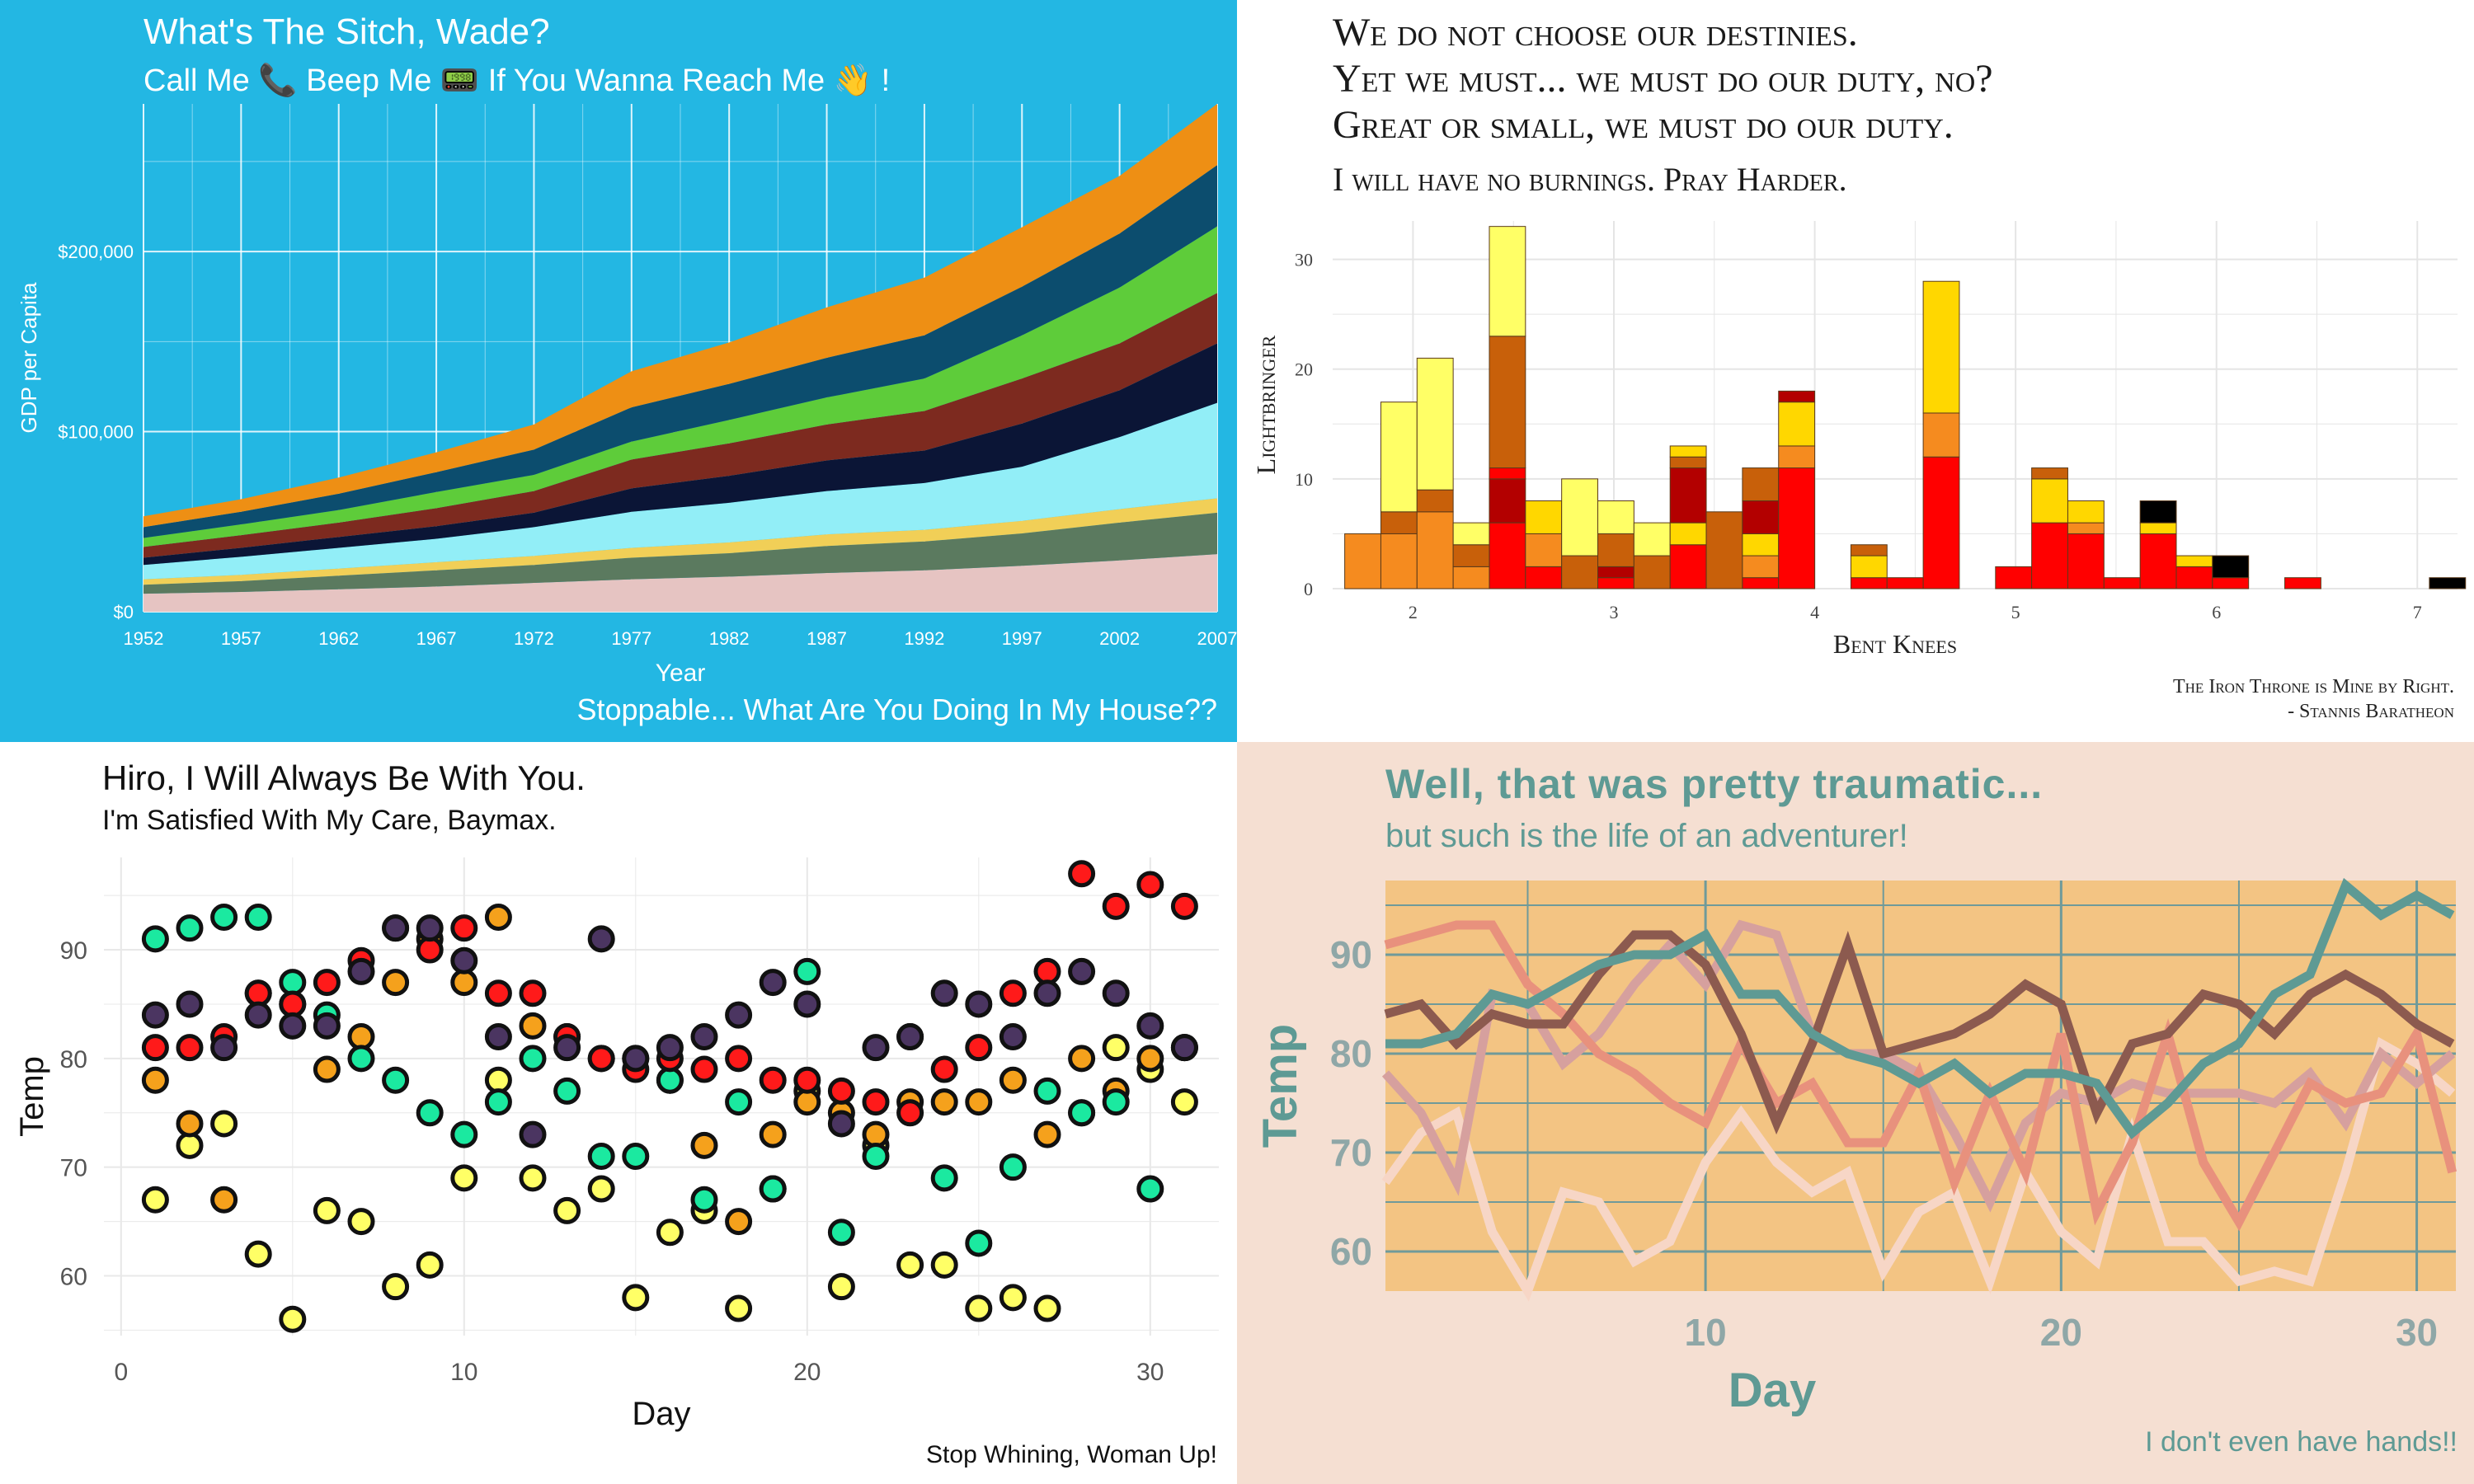 This screenshot has width=2474, height=1484. Describe the element at coordinates (1351, 955) in the screenshot. I see `y-tick-label: 90` at that location.